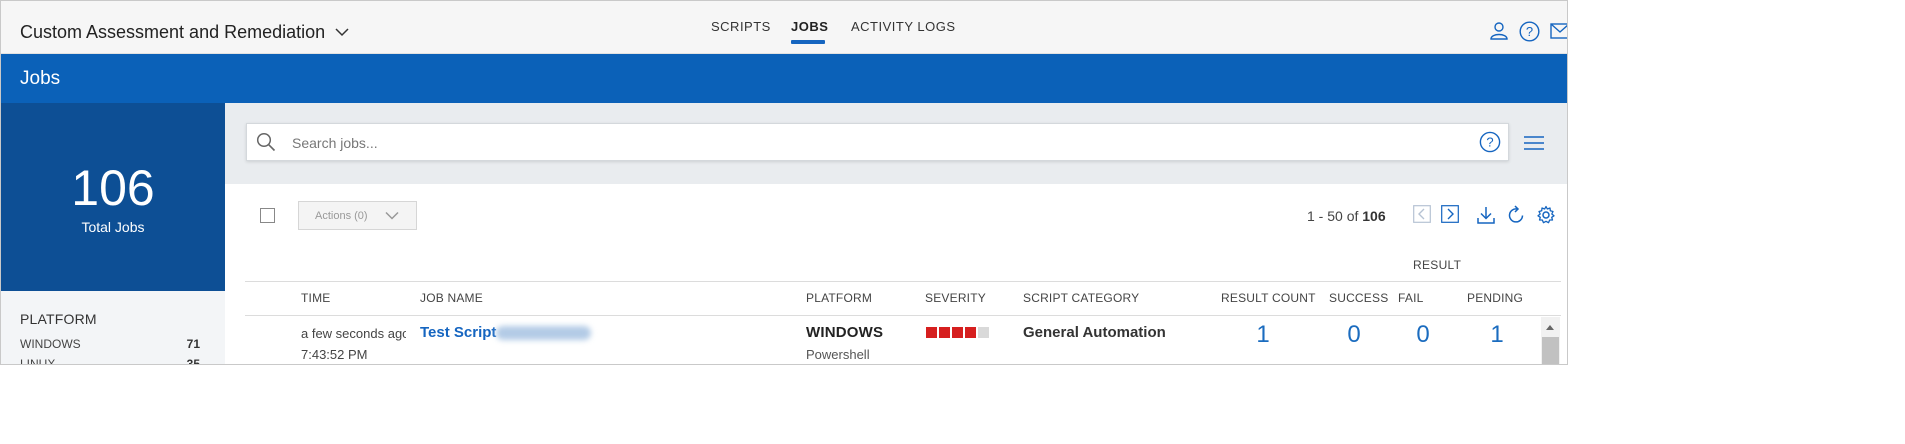 This screenshot has width=1905, height=444. What do you see at coordinates (1358, 298) in the screenshot?
I see `column-header-success: SUCCESS` at bounding box center [1358, 298].